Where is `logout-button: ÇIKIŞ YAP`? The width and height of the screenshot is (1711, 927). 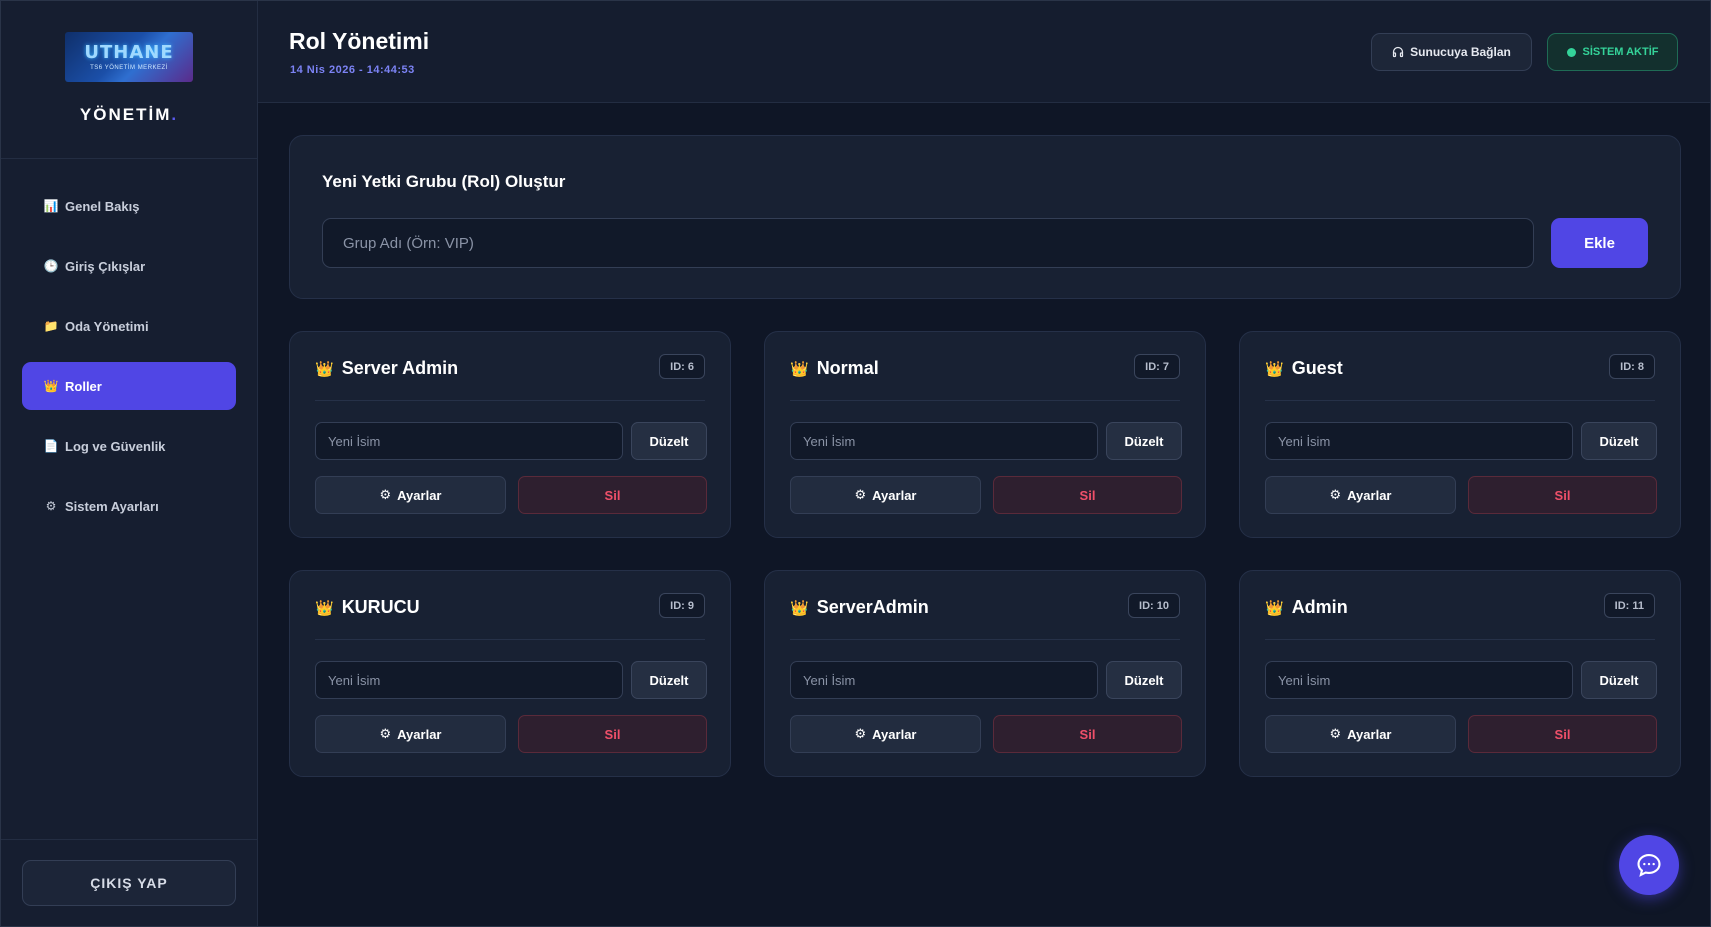 logout-button: ÇIKIŞ YAP is located at coordinates (129, 883).